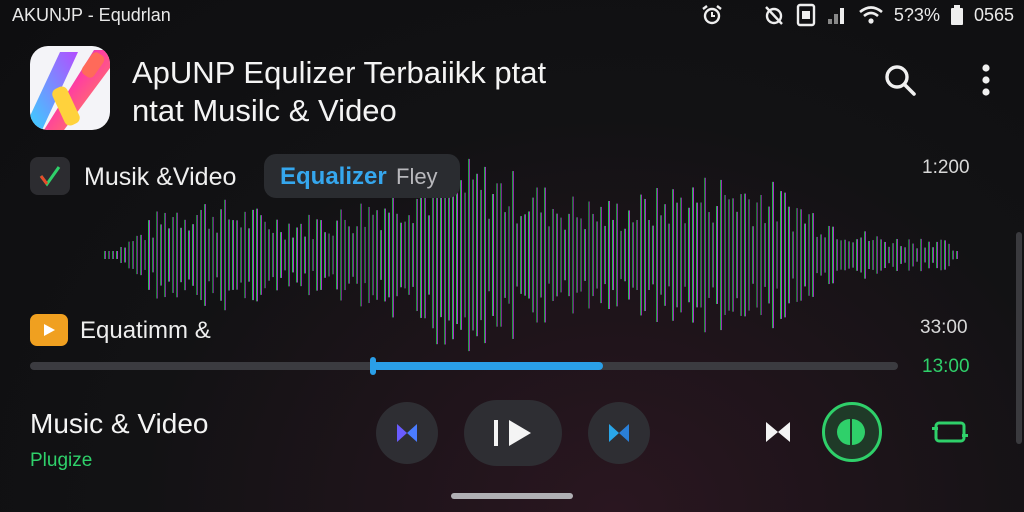 The width and height of the screenshot is (1024, 512). I want to click on repeat-icon, so click(950, 432).